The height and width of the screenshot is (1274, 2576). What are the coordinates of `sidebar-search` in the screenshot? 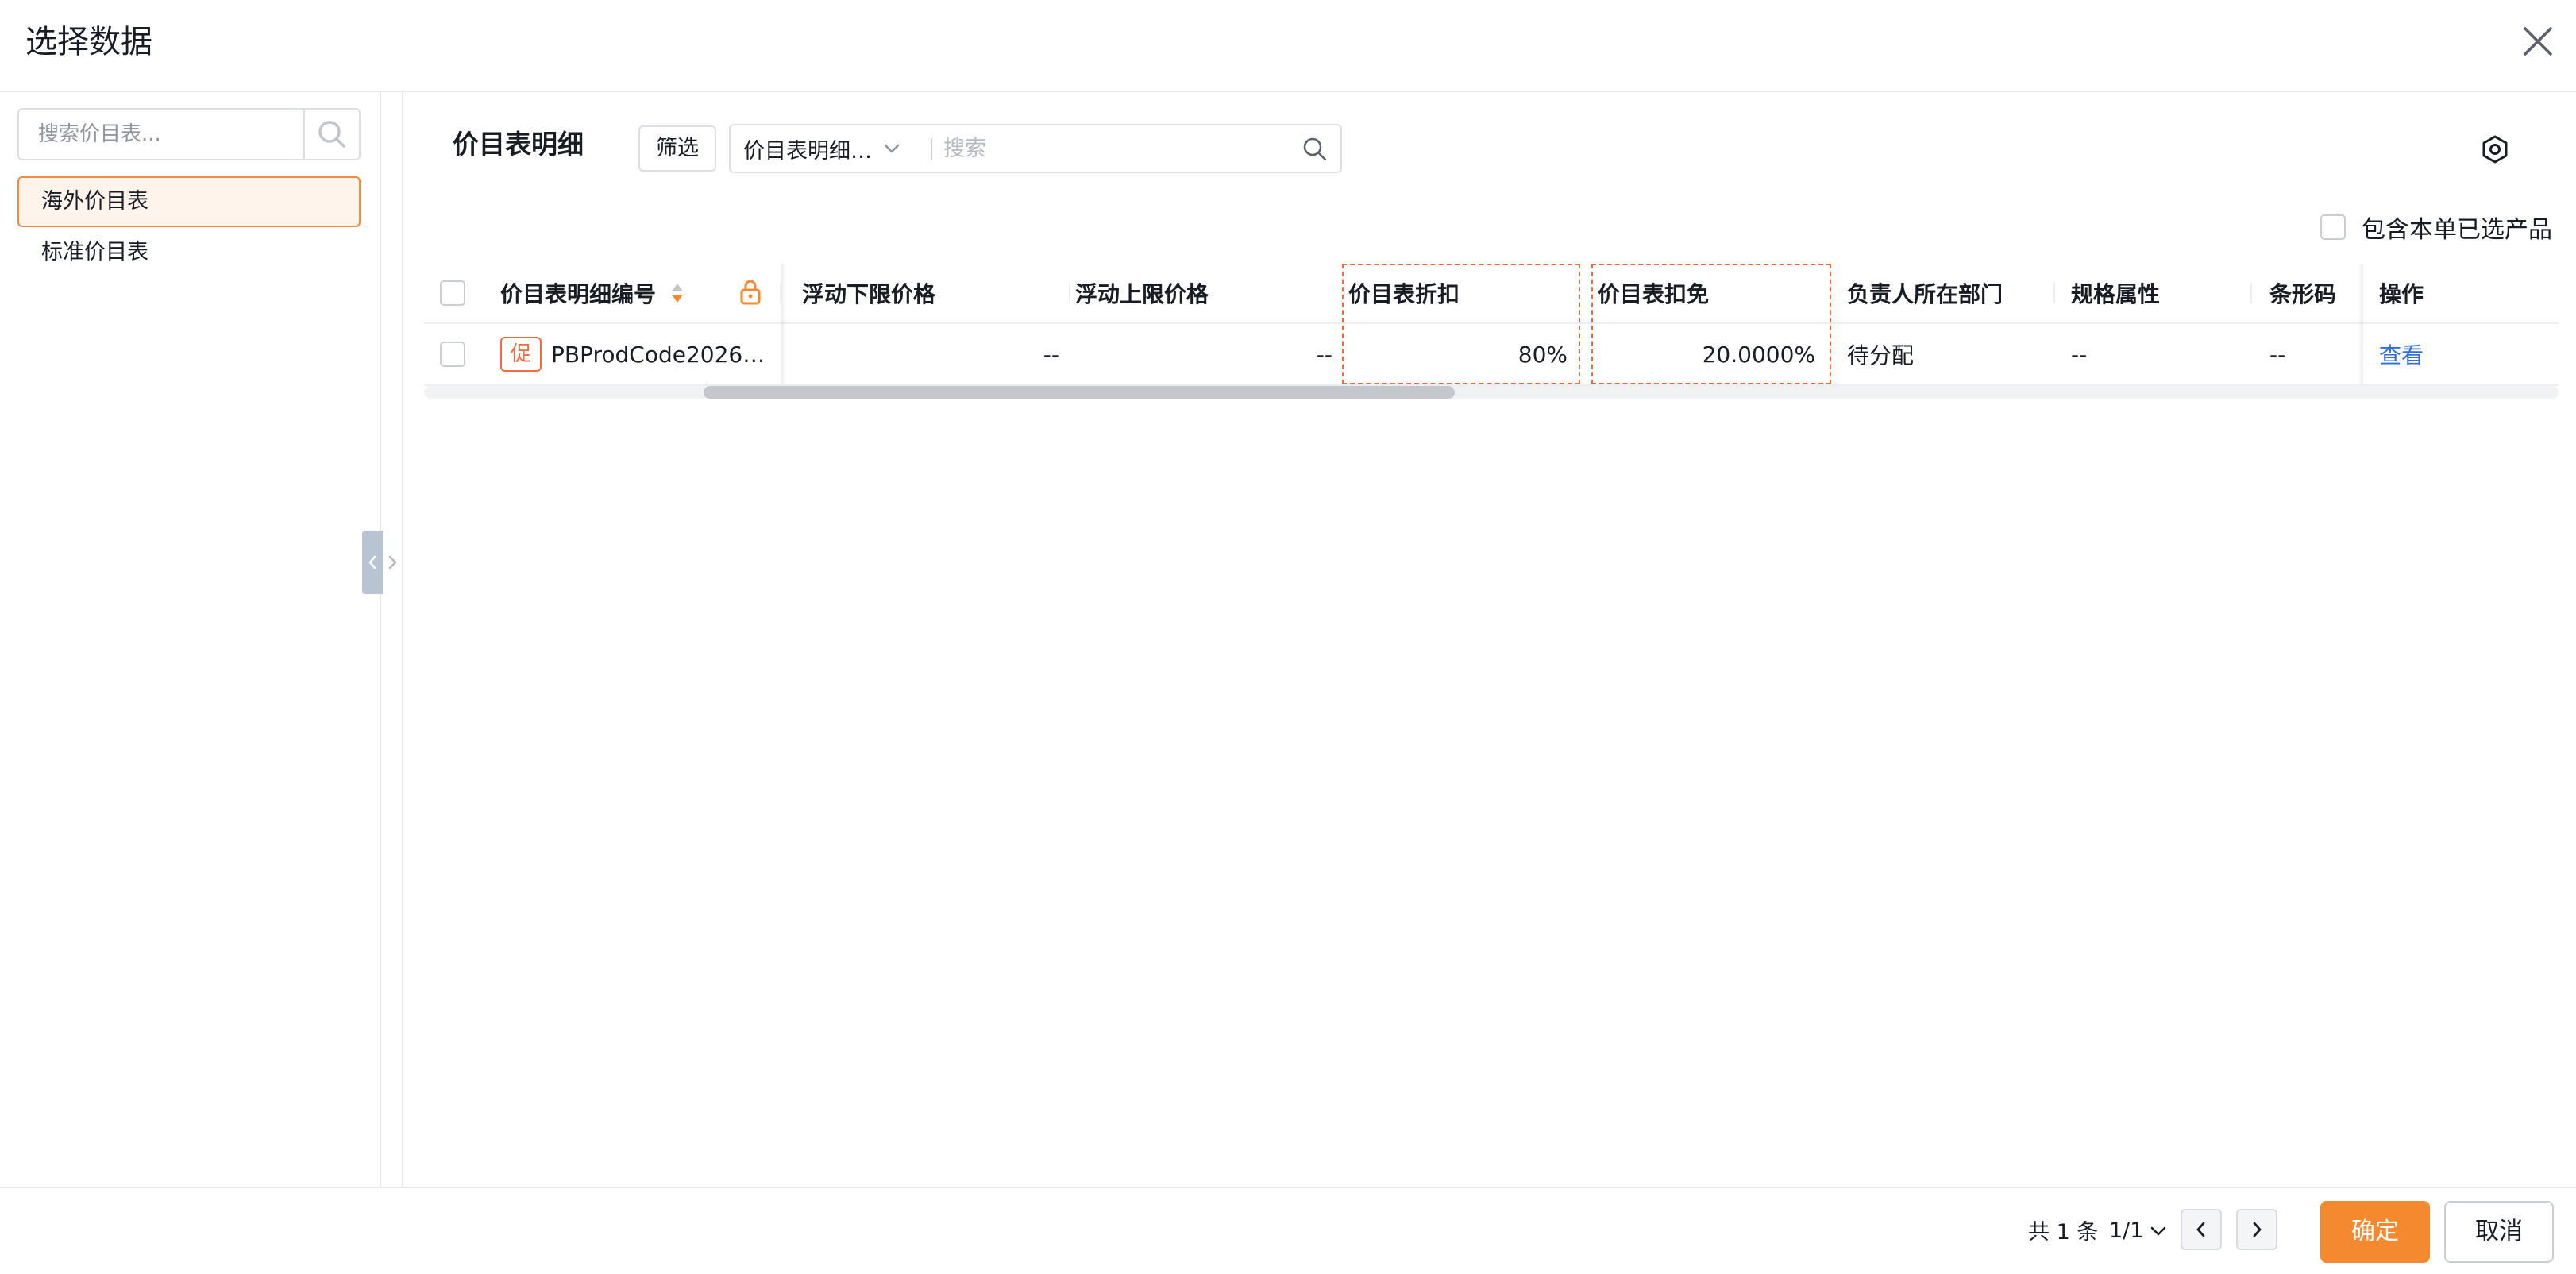 It's located at (189, 134).